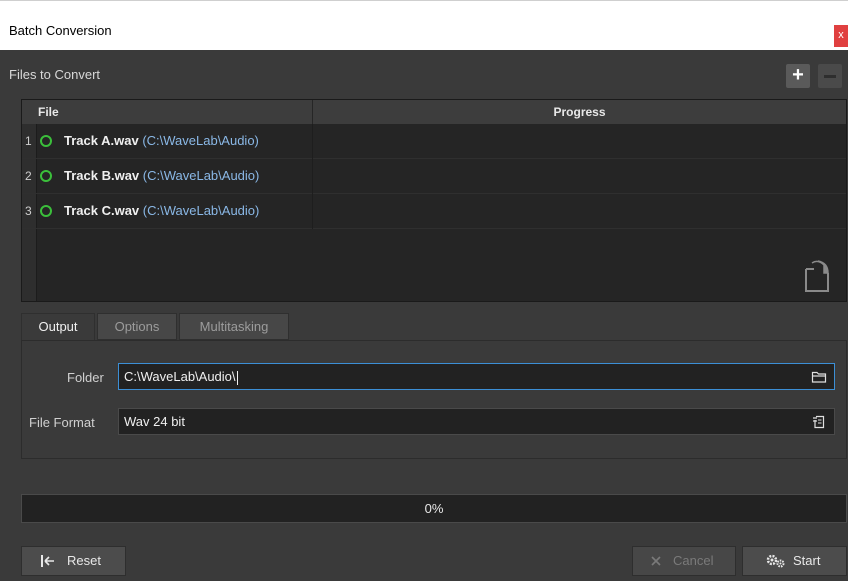 The image size is (848, 581). I want to click on add-files-button: +, so click(798, 76).